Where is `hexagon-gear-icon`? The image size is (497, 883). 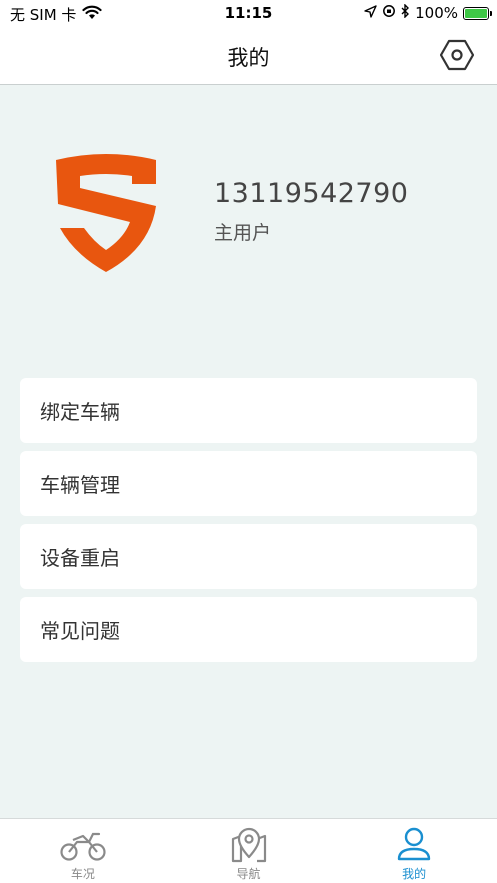
hexagon-gear-icon is located at coordinates (457, 57).